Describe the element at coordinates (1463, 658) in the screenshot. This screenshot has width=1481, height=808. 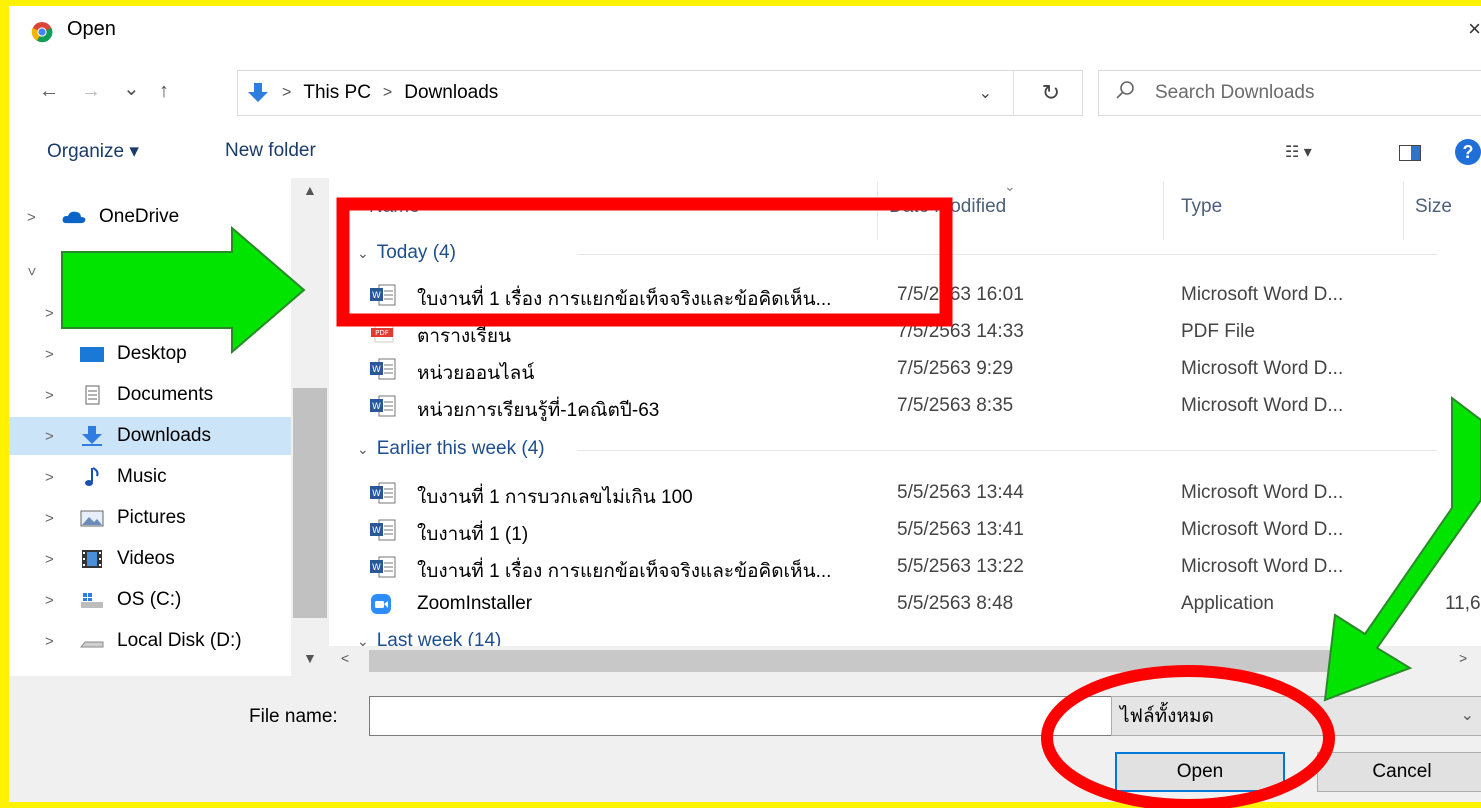
I see `scroll-right-icon: >` at that location.